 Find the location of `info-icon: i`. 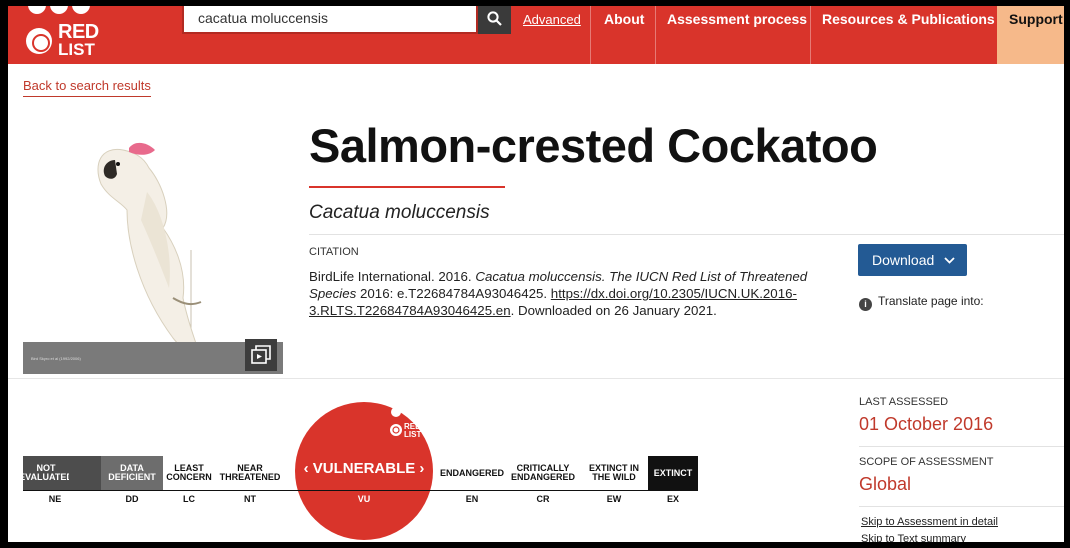

info-icon: i is located at coordinates (865, 304).